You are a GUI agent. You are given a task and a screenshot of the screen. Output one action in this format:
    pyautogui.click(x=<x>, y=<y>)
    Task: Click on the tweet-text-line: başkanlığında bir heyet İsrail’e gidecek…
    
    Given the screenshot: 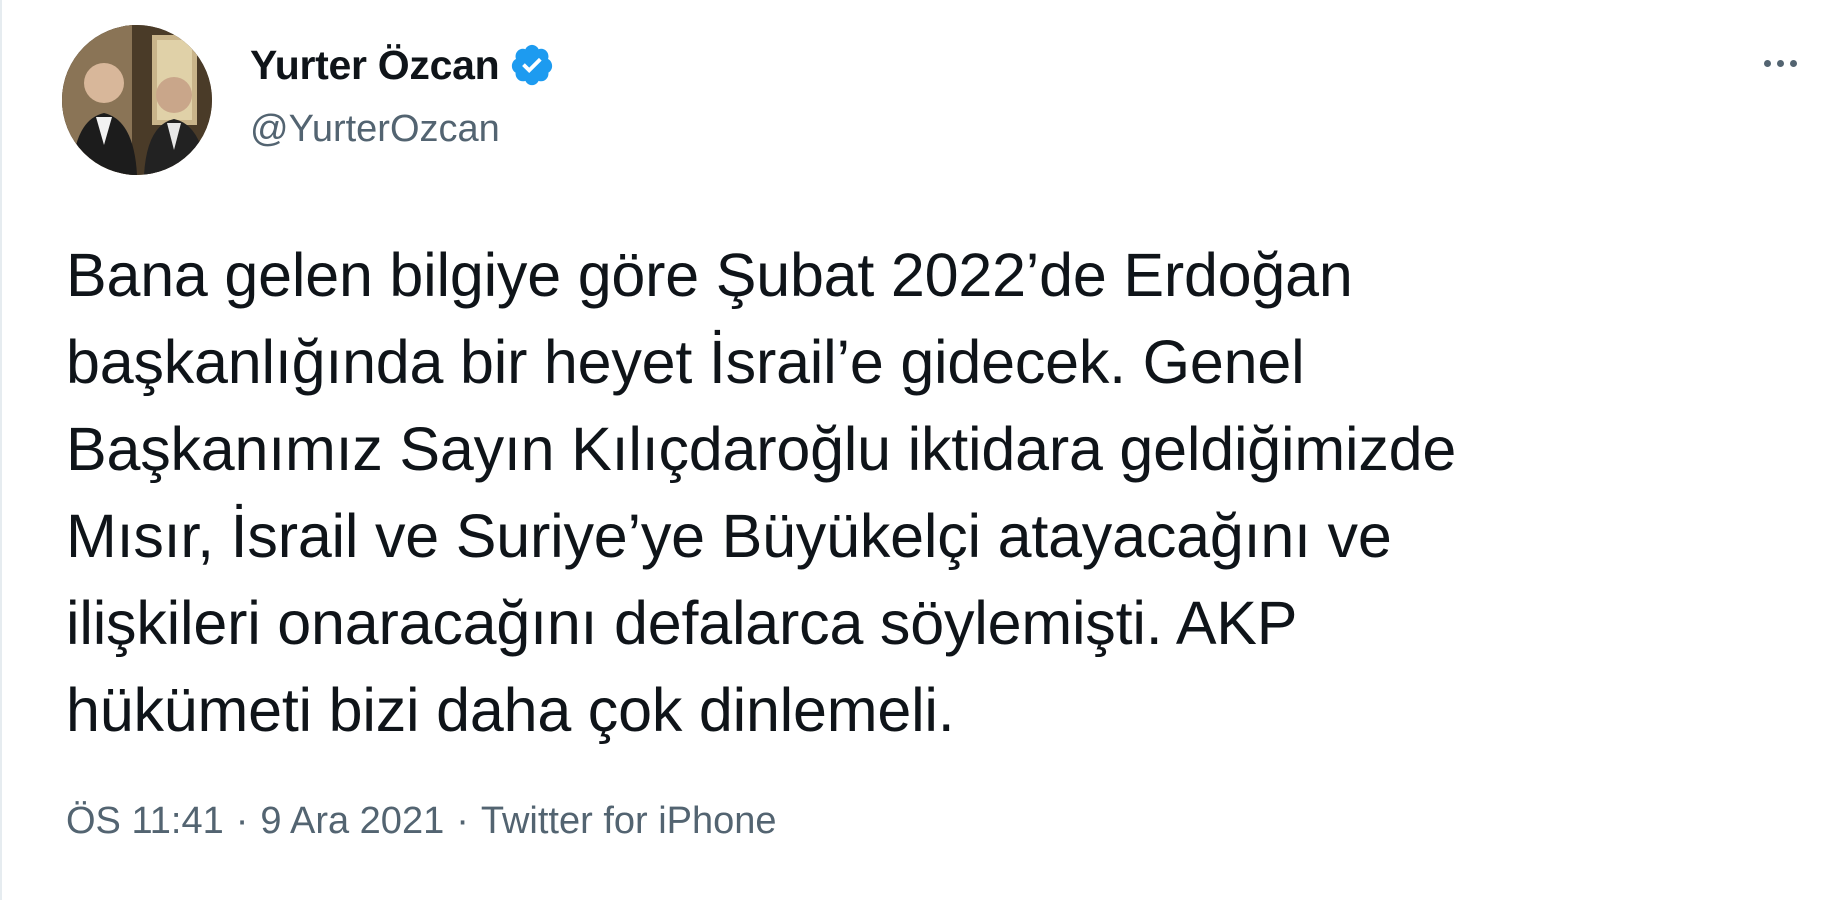 What is the action you would take?
    pyautogui.click(x=685, y=362)
    